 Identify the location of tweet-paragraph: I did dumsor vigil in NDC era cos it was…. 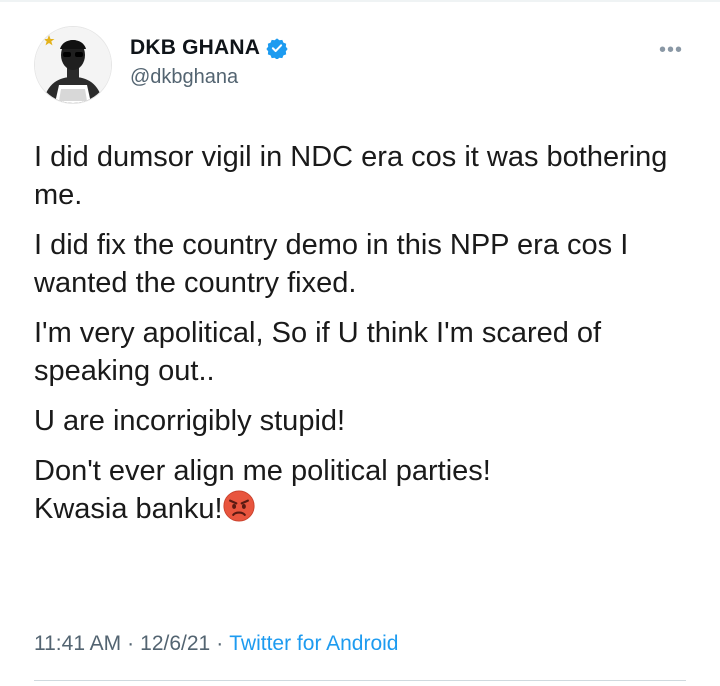
(351, 176).